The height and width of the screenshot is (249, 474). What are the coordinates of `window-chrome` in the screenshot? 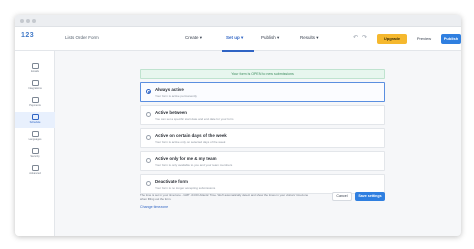 It's located at (238, 21).